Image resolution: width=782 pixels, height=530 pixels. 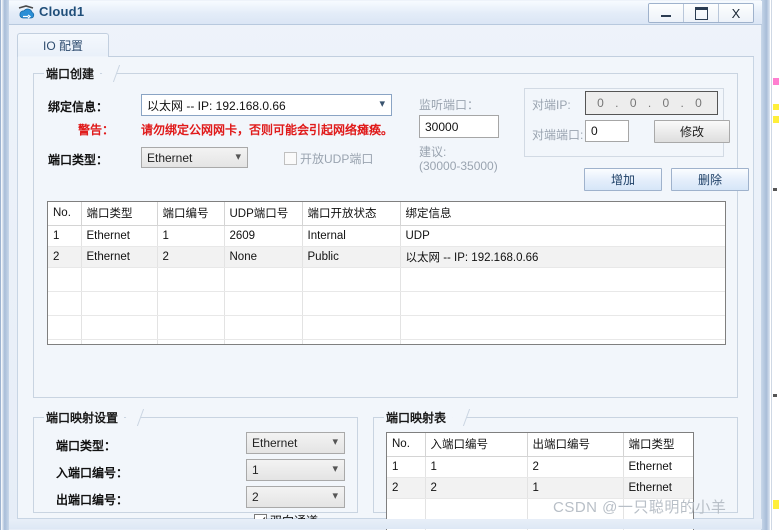 I want to click on maximize-button, so click(x=701, y=13).